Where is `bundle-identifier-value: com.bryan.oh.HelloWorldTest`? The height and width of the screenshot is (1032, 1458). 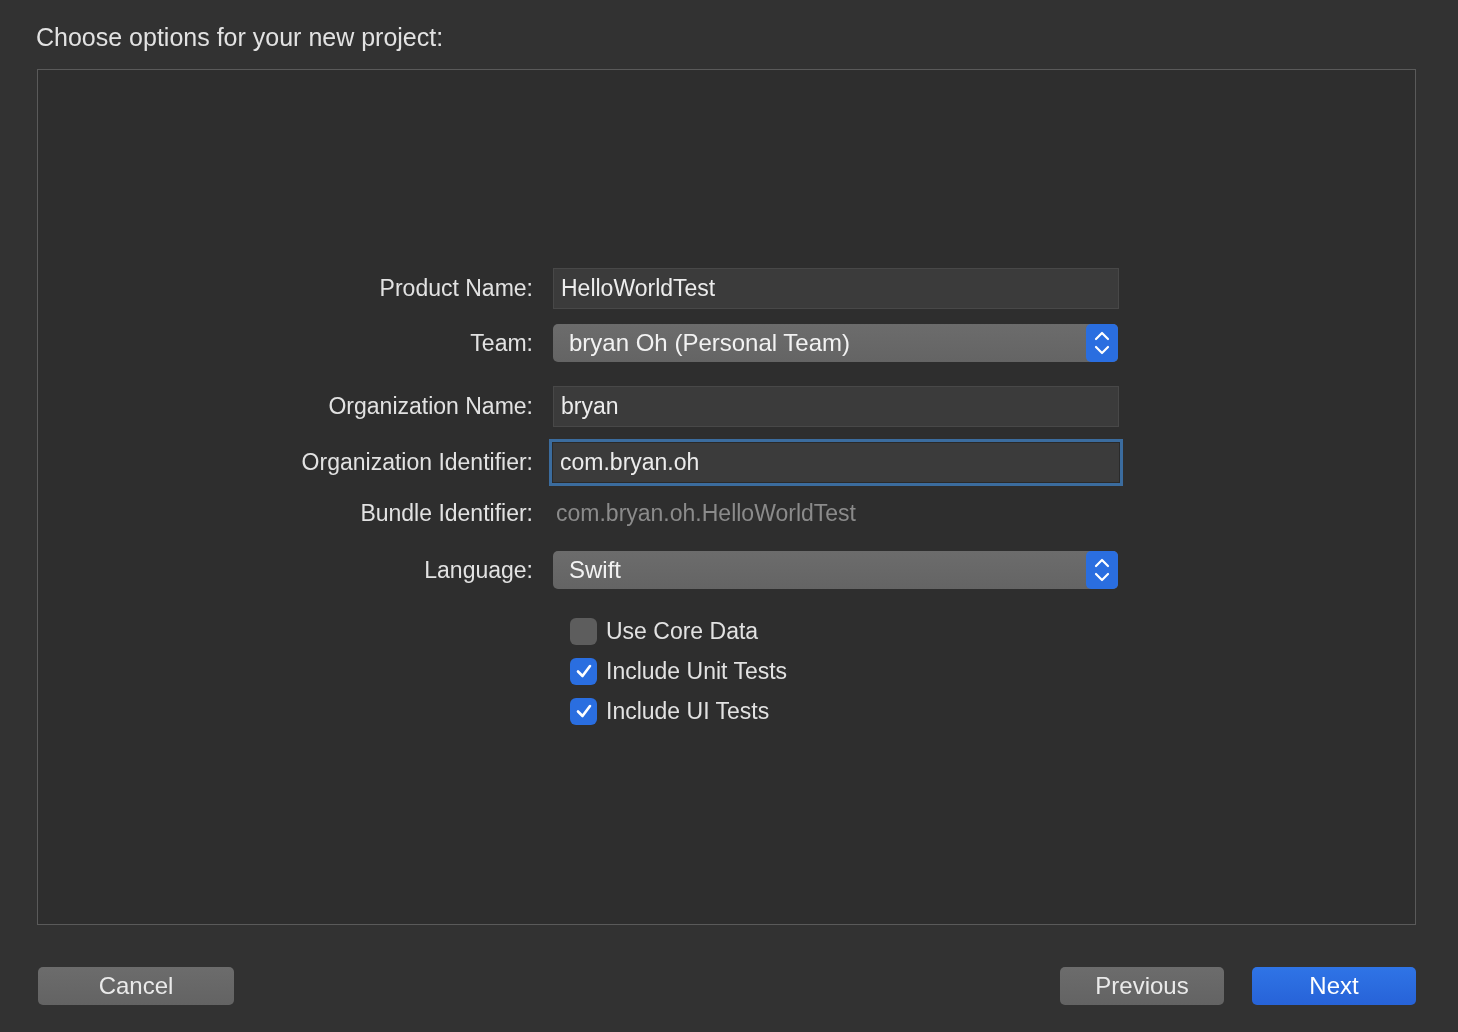
bundle-identifier-value: com.bryan.oh.HelloWorldTest is located at coordinates (705, 513).